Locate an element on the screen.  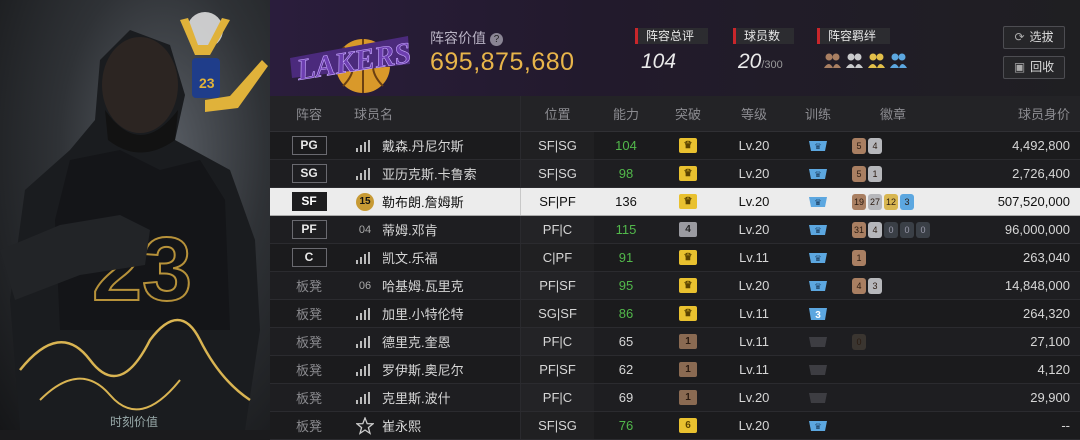
player-name-cell: 15 勒布朗.詹姆斯 is located at coordinates (434, 201).